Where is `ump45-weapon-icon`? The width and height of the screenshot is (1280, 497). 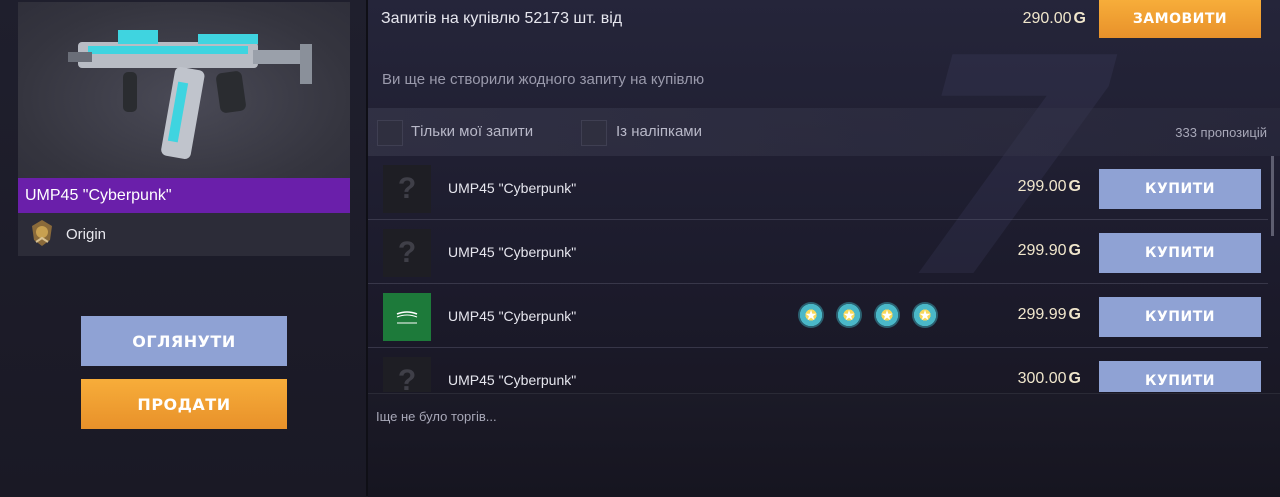
ump45-weapon-icon is located at coordinates (190, 94).